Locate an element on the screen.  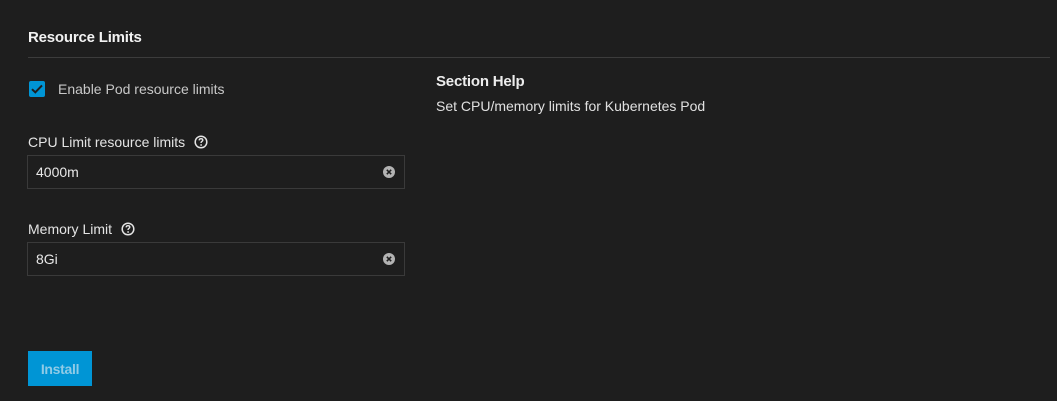
memory-limit-input is located at coordinates (201, 259).